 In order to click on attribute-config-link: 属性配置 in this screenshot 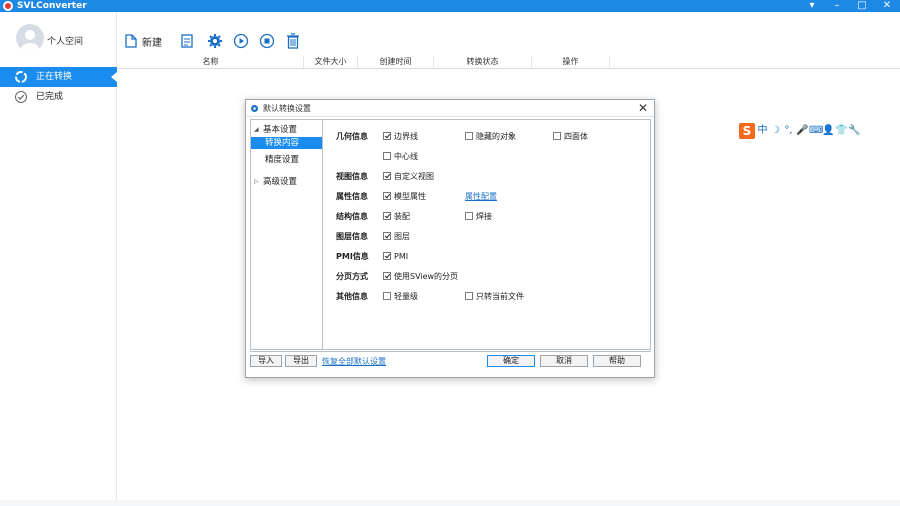, I will do `click(481, 196)`.